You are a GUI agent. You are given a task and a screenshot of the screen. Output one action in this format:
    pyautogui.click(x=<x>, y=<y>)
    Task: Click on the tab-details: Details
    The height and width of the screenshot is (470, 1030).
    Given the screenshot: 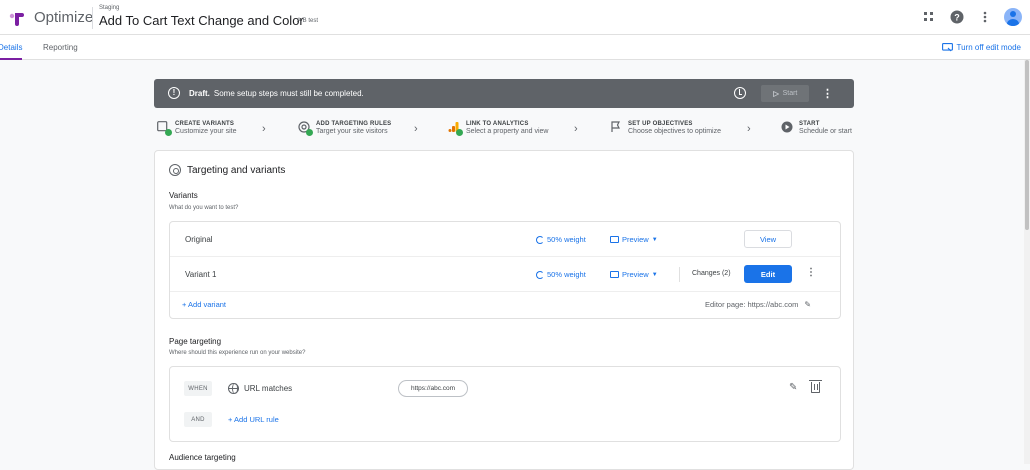 What is the action you would take?
    pyautogui.click(x=11, y=47)
    